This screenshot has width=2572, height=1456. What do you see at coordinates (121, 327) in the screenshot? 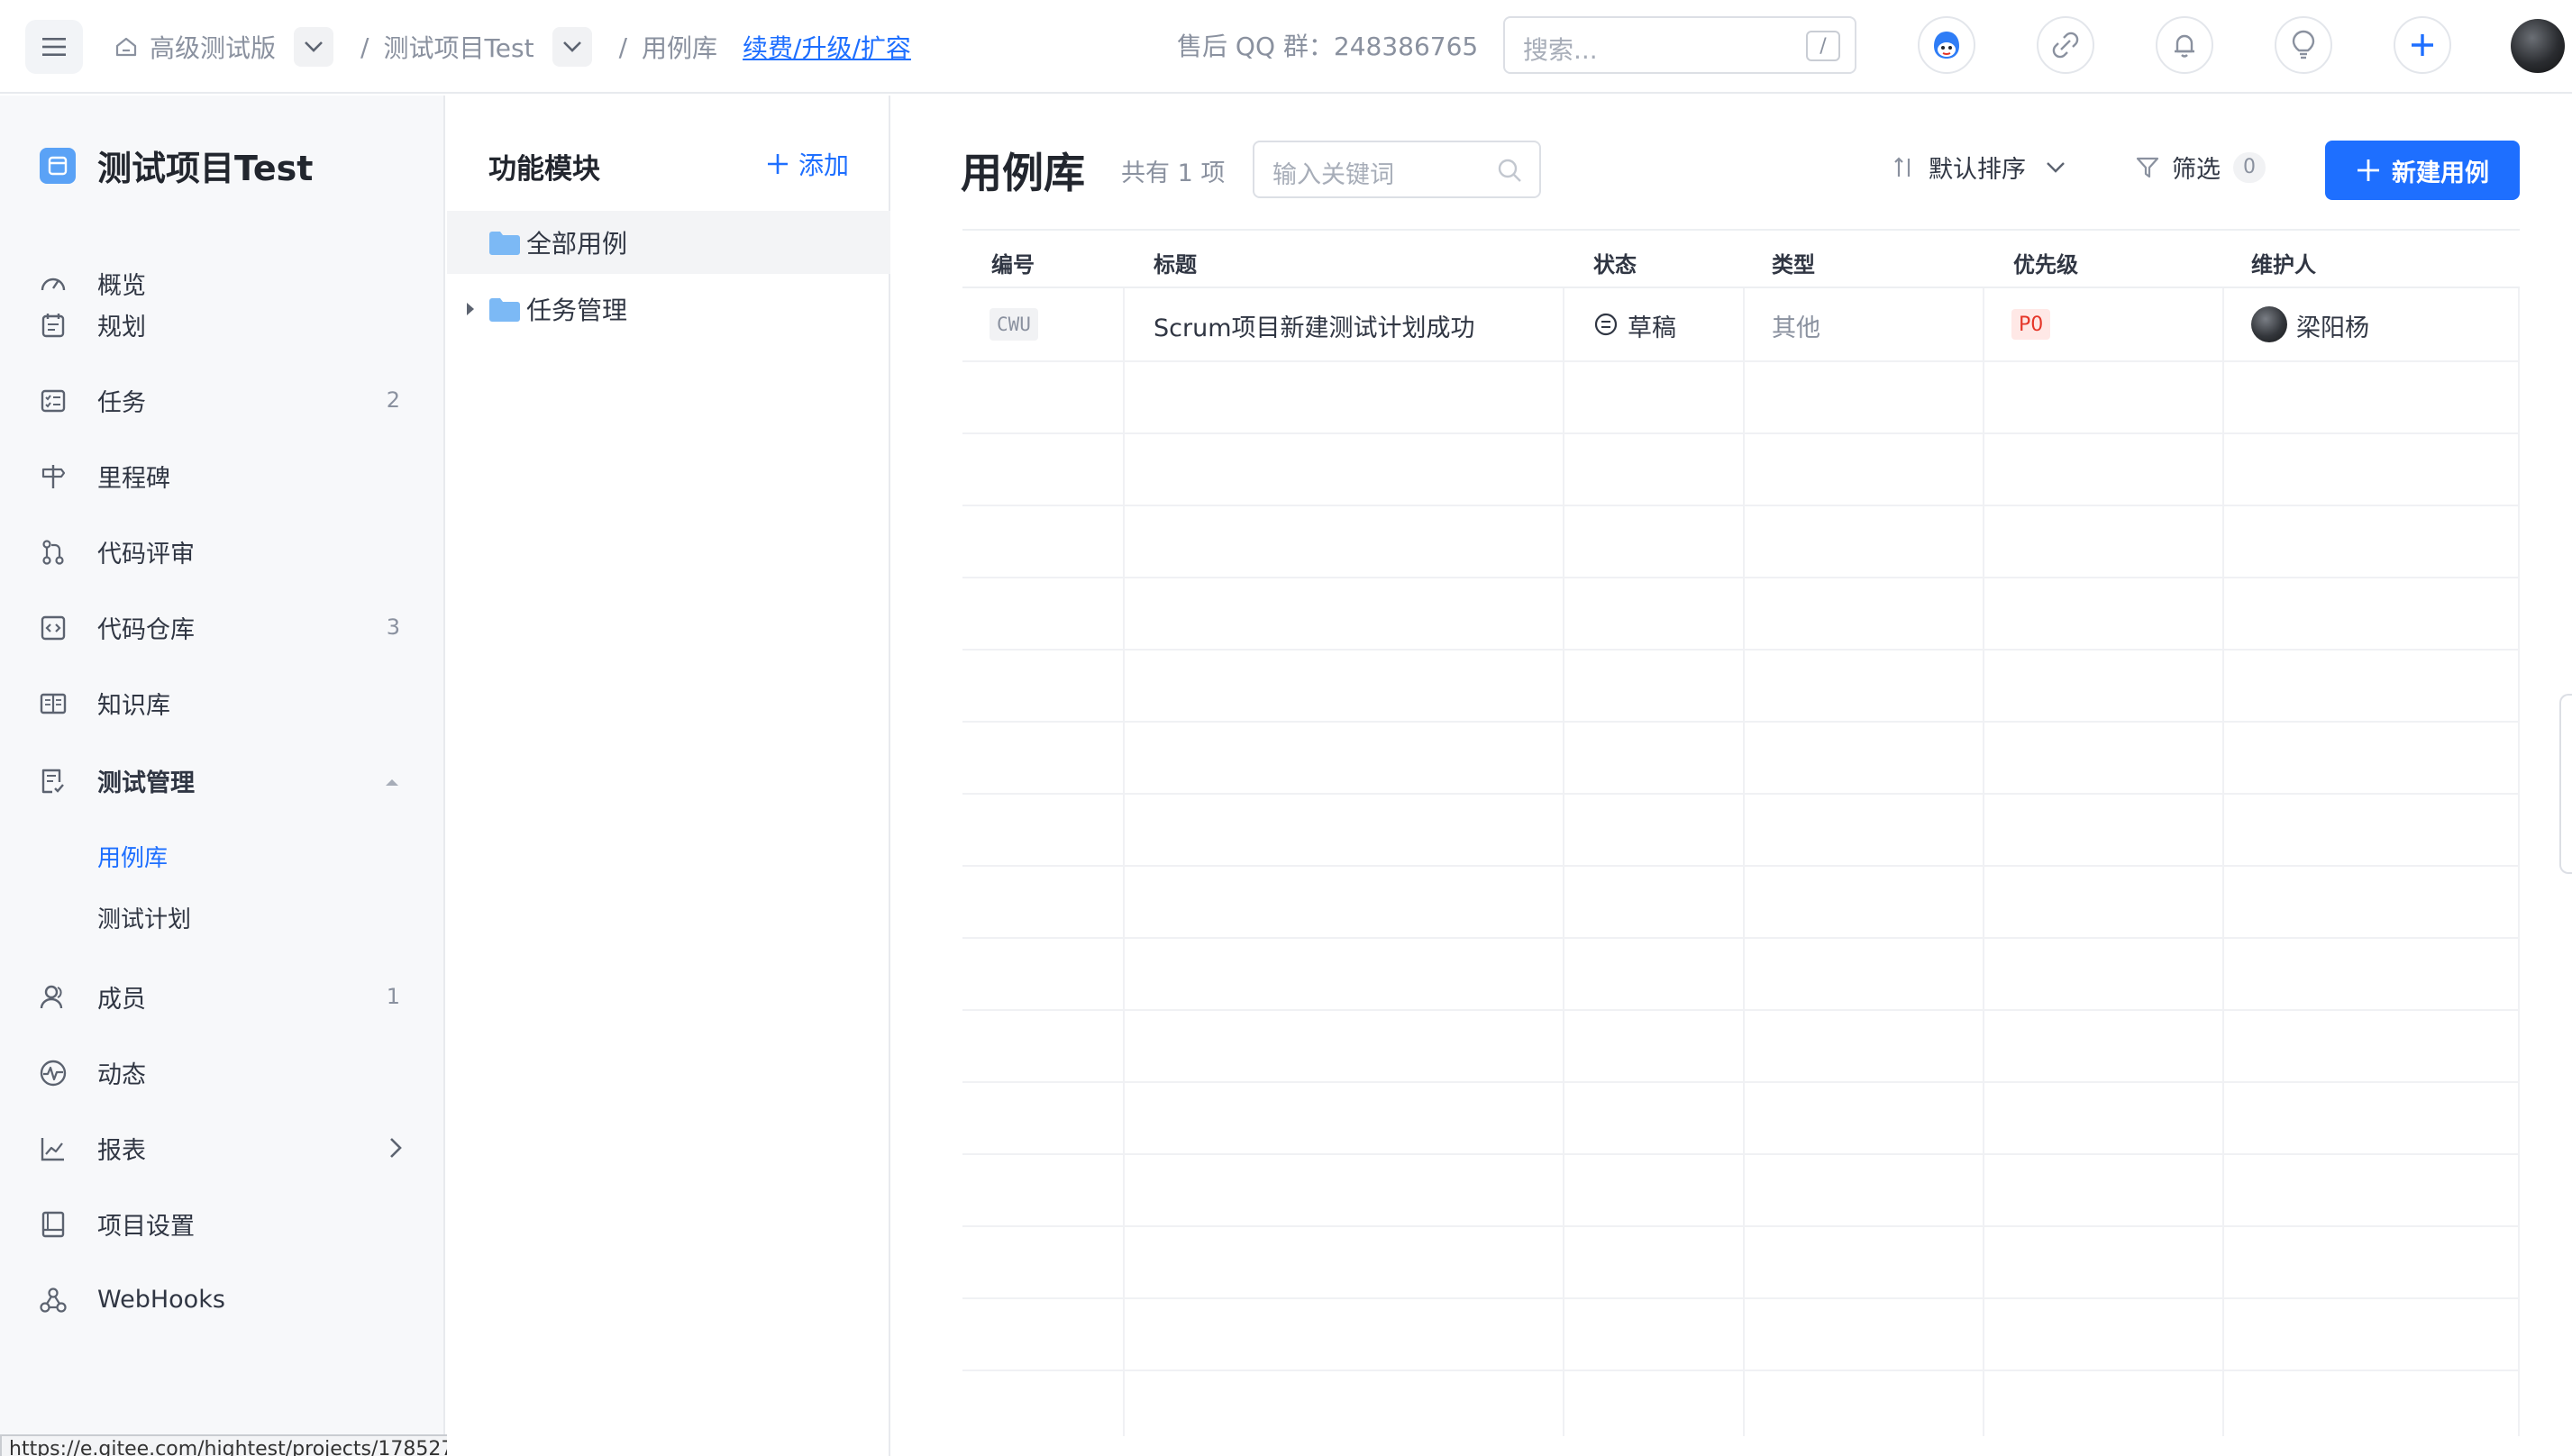
I see `sidebar-item-label: 规划` at bounding box center [121, 327].